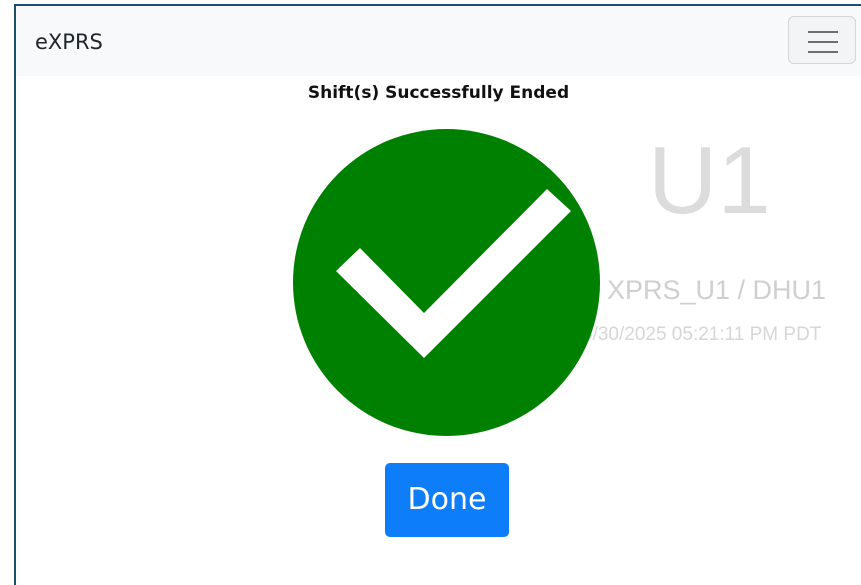  I want to click on unit-label: U1, so click(709, 180).